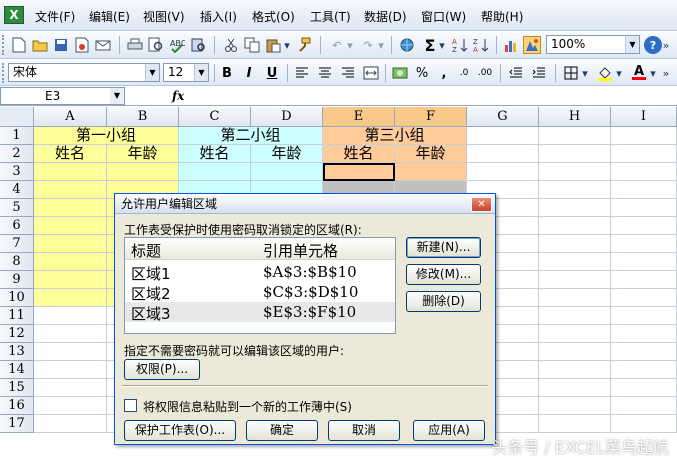 This screenshot has height=464, width=677. I want to click on select-all-corner, so click(17, 117).